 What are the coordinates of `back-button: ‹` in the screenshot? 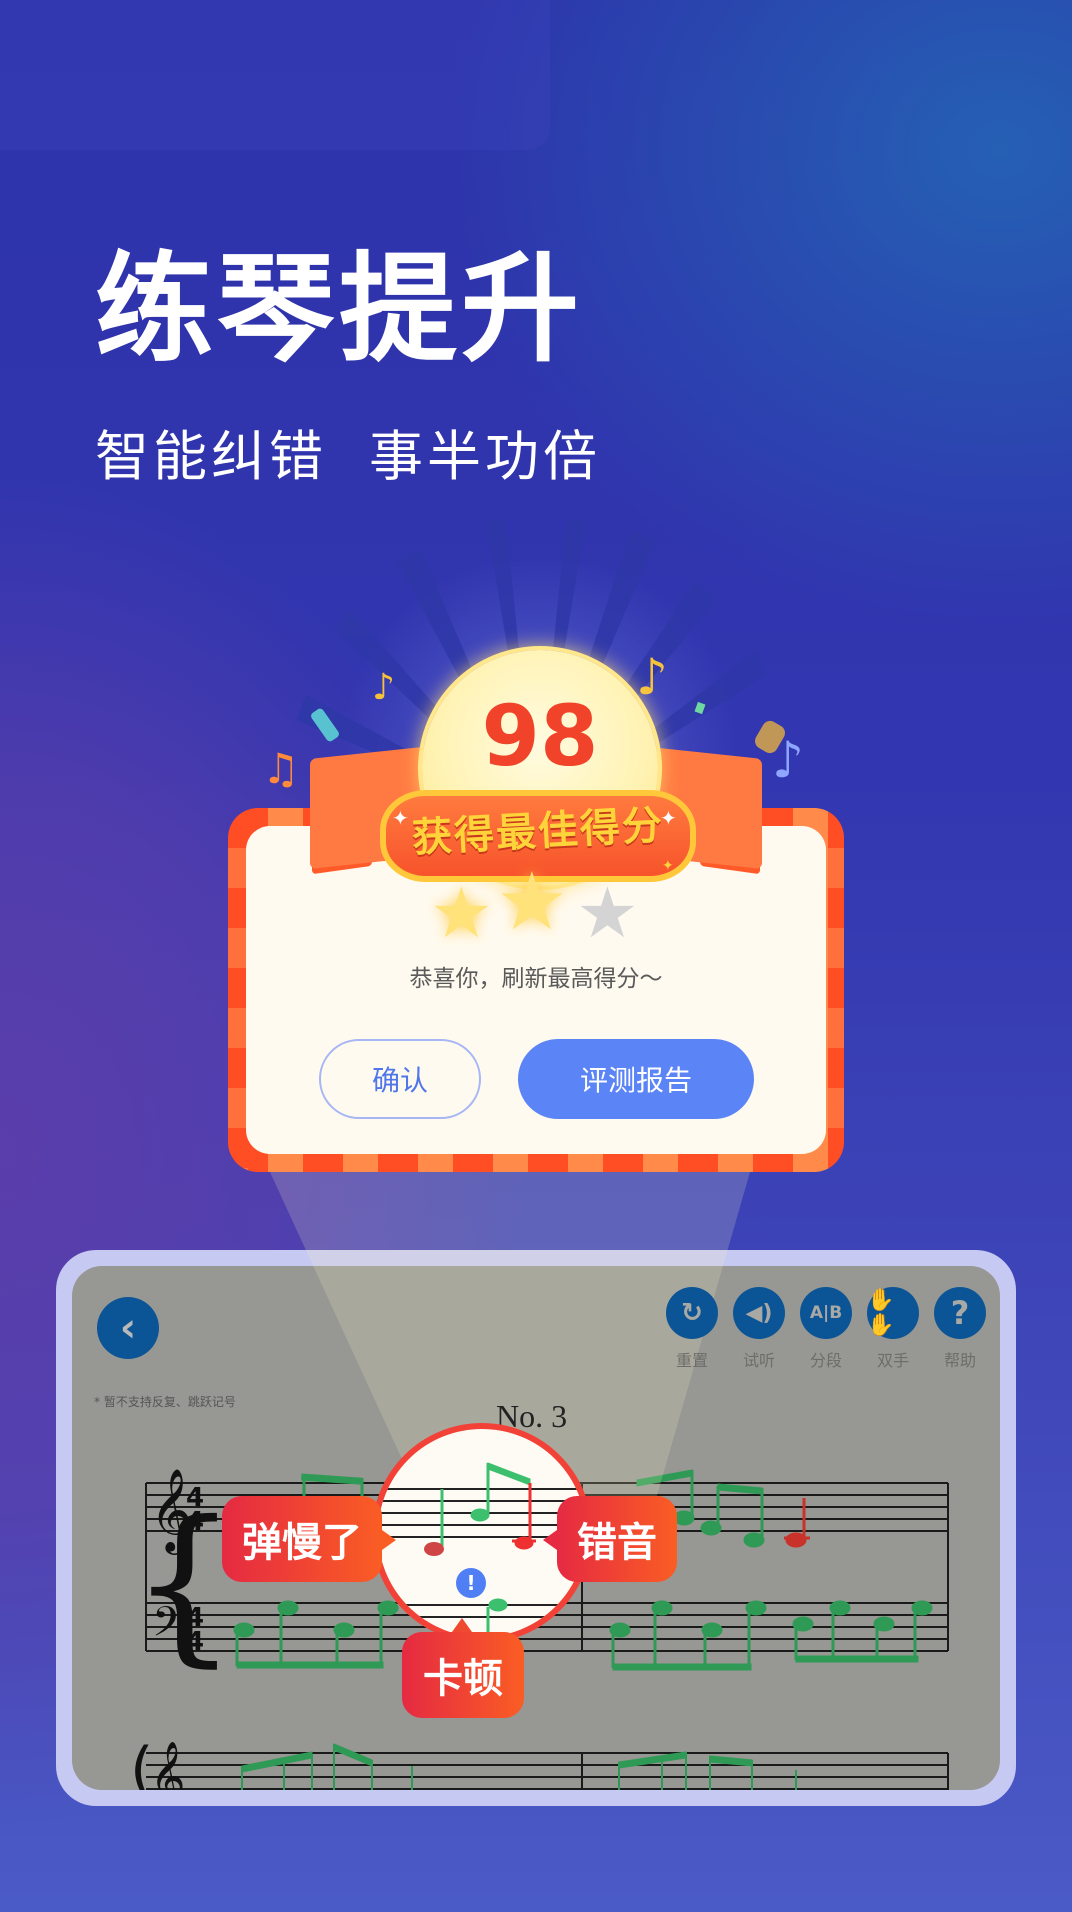 It's located at (128, 1328).